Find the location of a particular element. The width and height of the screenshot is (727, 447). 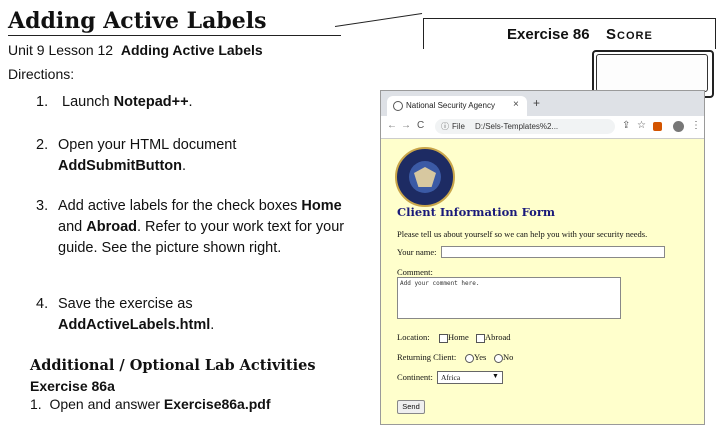

item-text: Open and answer is located at coordinates (106, 404).